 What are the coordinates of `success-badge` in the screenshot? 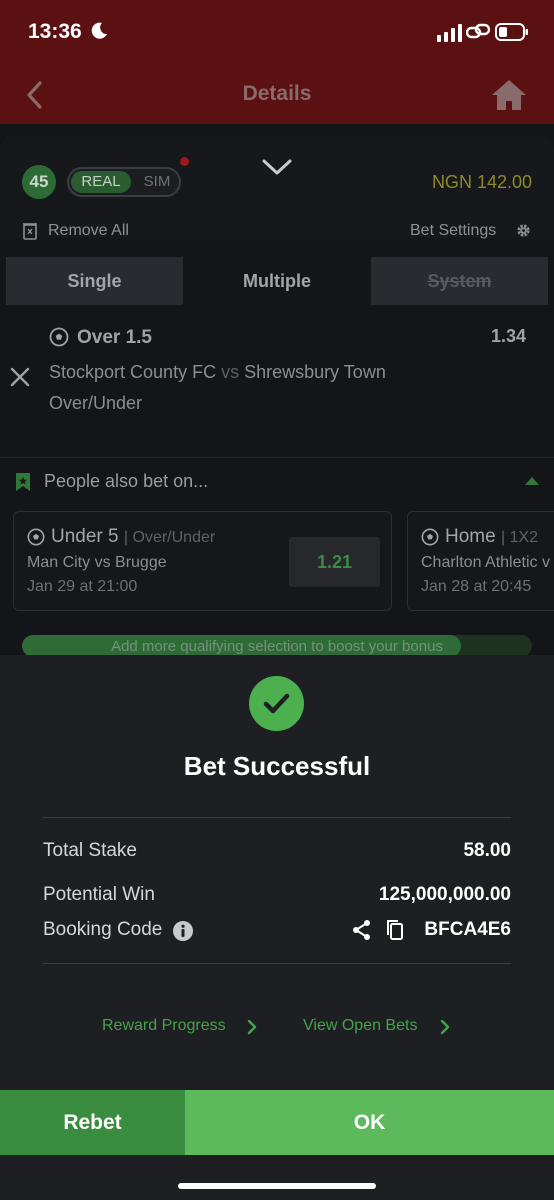 It's located at (276, 703).